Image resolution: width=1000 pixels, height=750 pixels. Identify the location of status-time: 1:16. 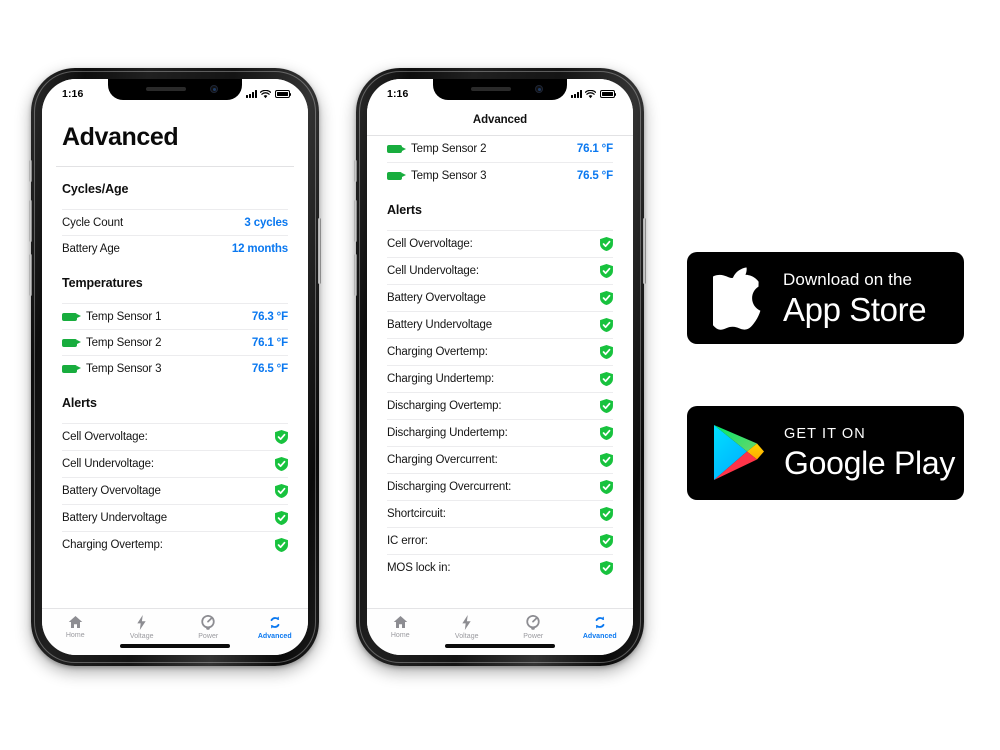
(398, 94).